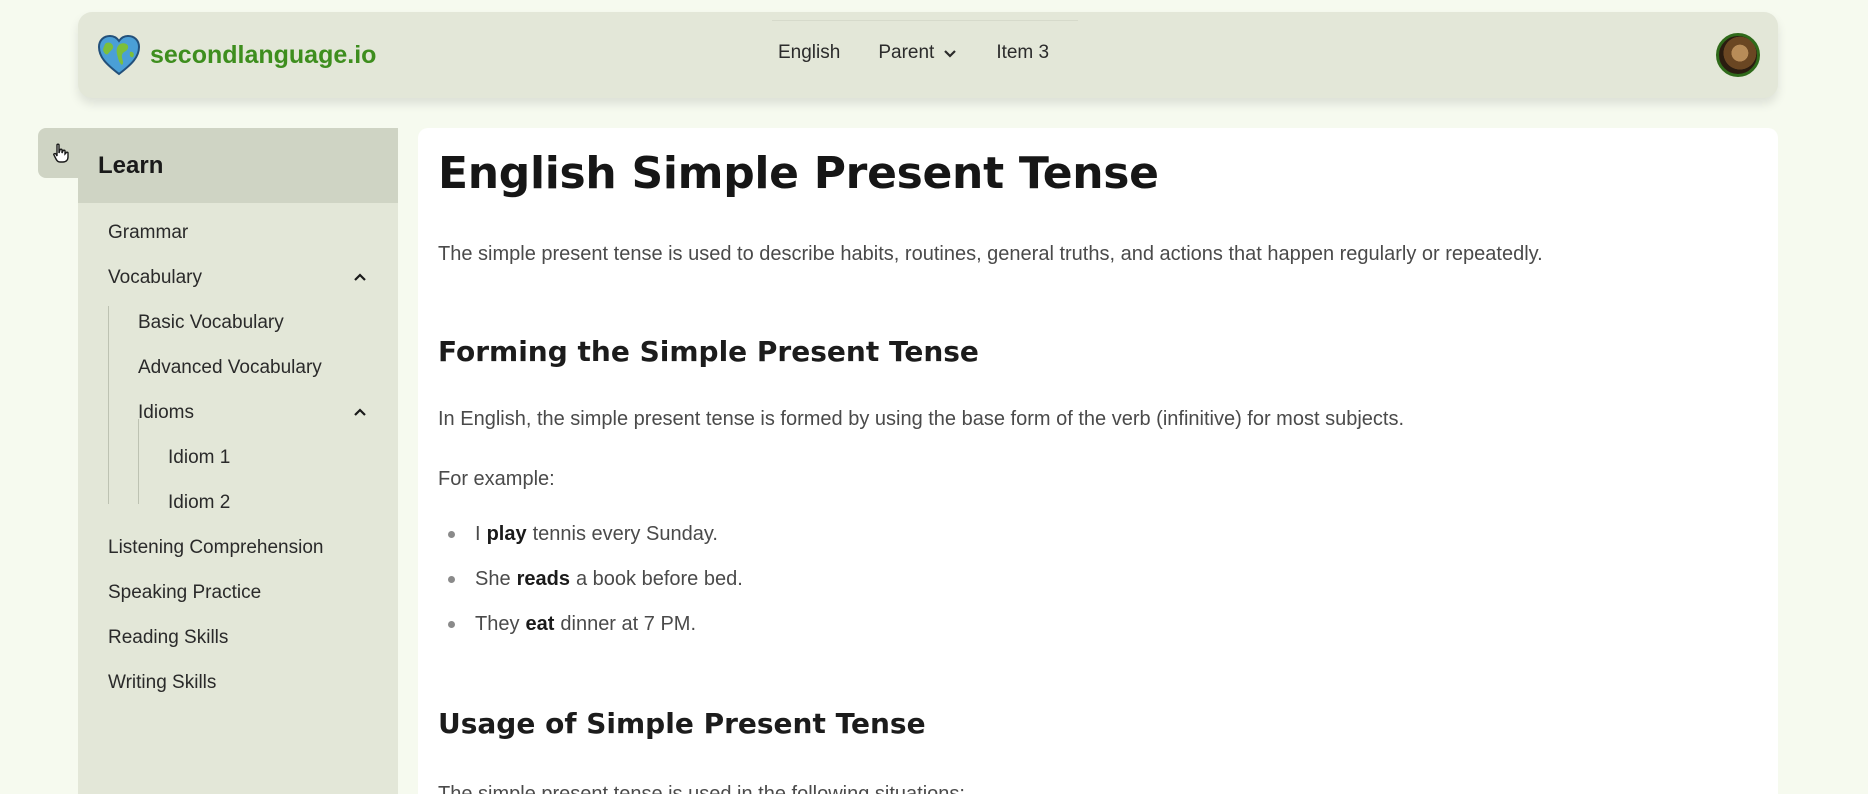  I want to click on sidebar-item-speaking-practice: Speaking Practice, so click(238, 592).